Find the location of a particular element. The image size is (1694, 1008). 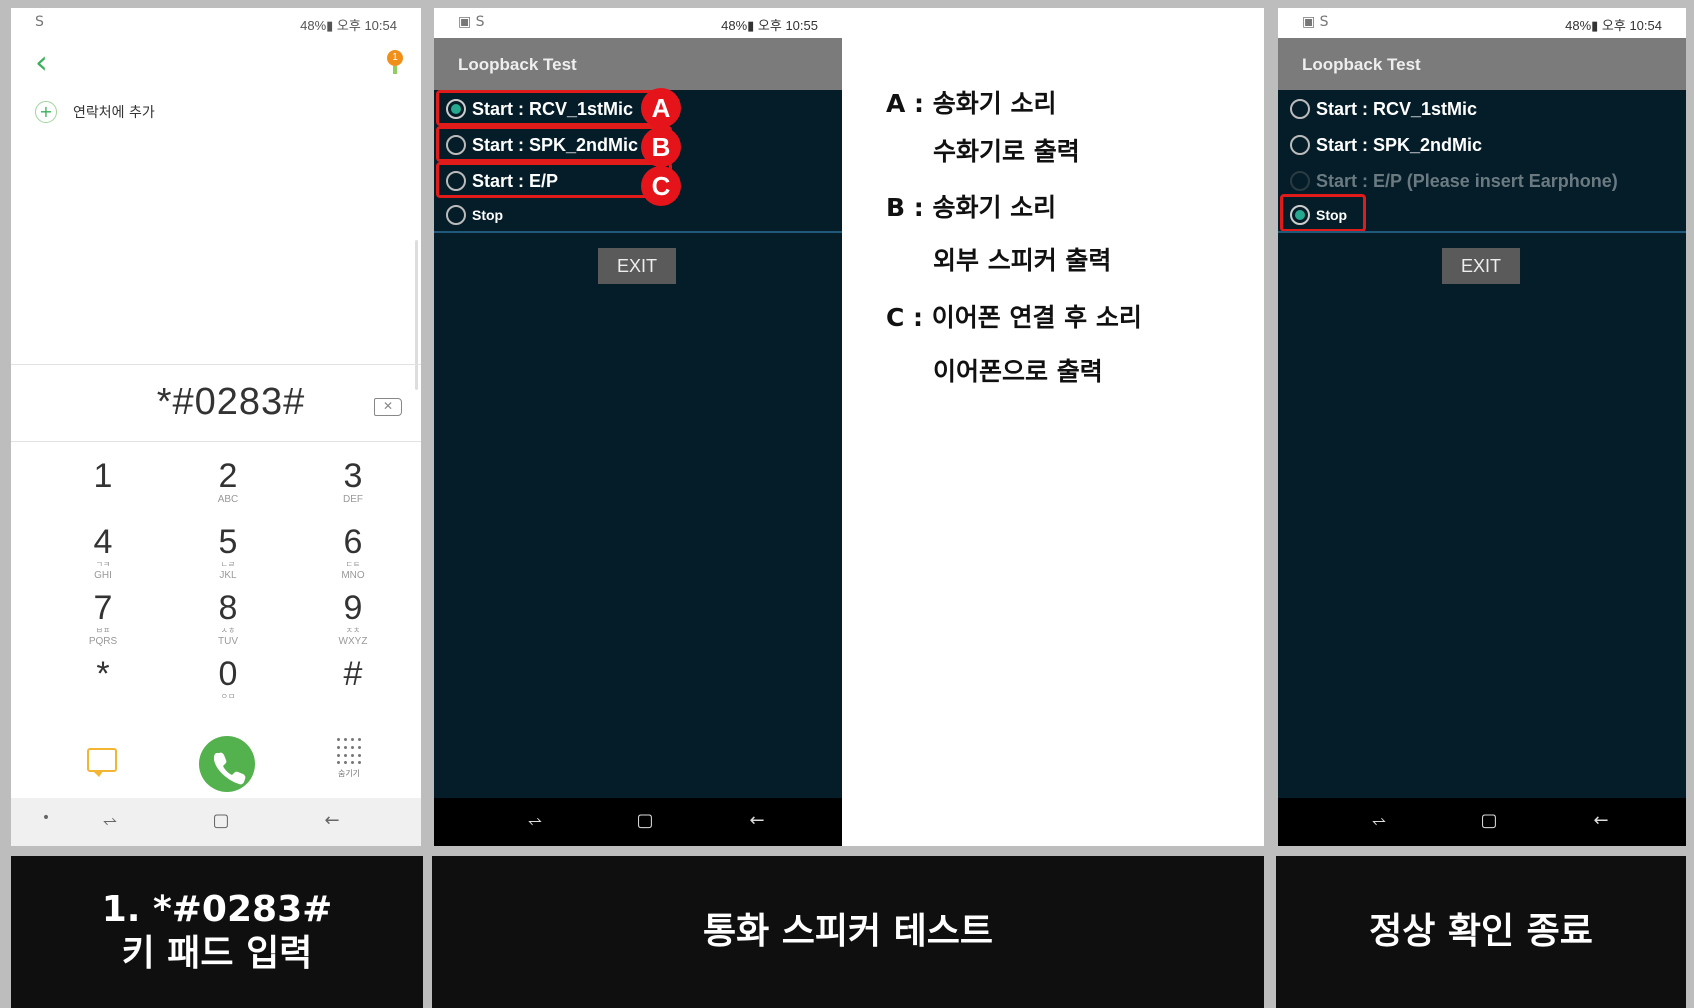

caption-step2-text: 통화 스피커 테스트 is located at coordinates (848, 931).